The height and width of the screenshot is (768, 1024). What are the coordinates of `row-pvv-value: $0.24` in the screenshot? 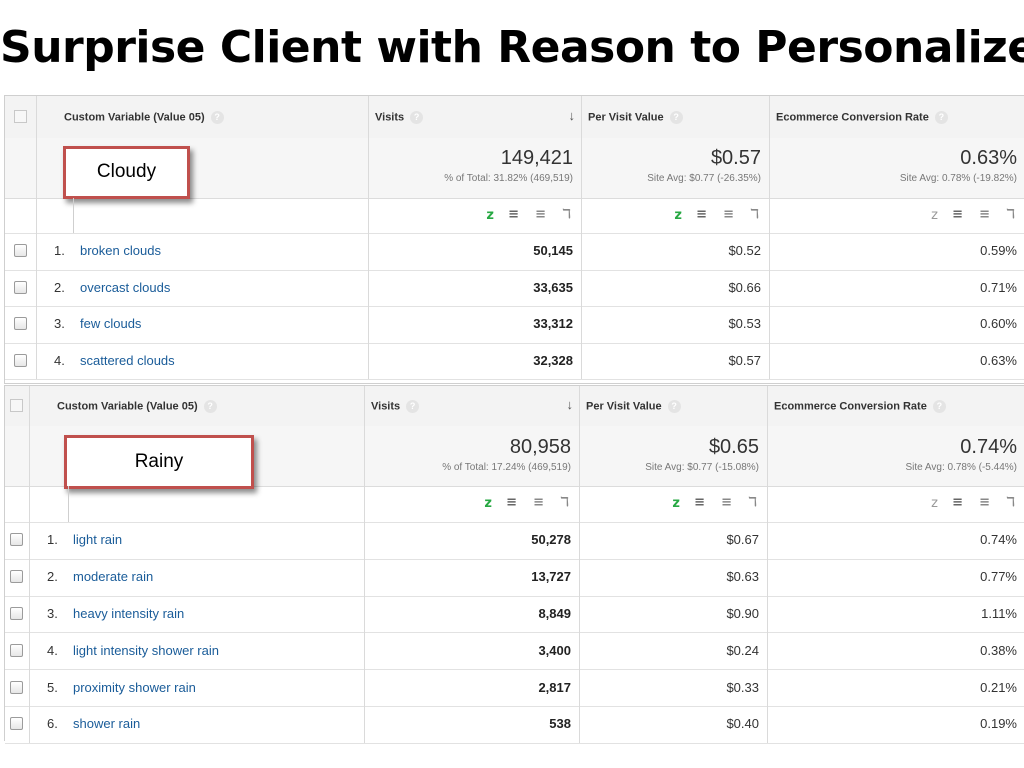 It's located at (742, 650).